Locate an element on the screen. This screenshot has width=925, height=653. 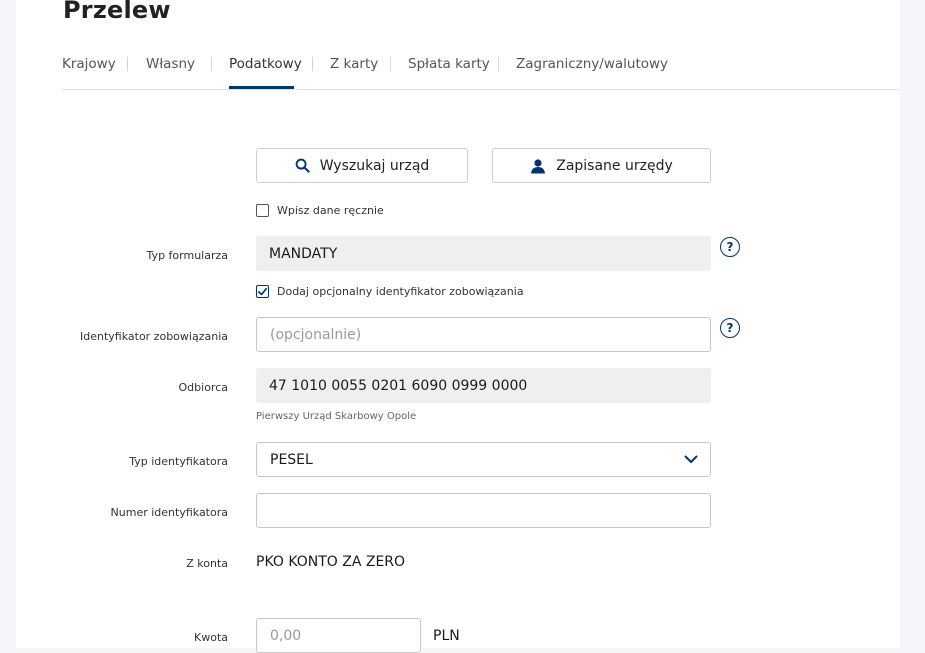
form-type-value: MANDATY is located at coordinates (303, 253).